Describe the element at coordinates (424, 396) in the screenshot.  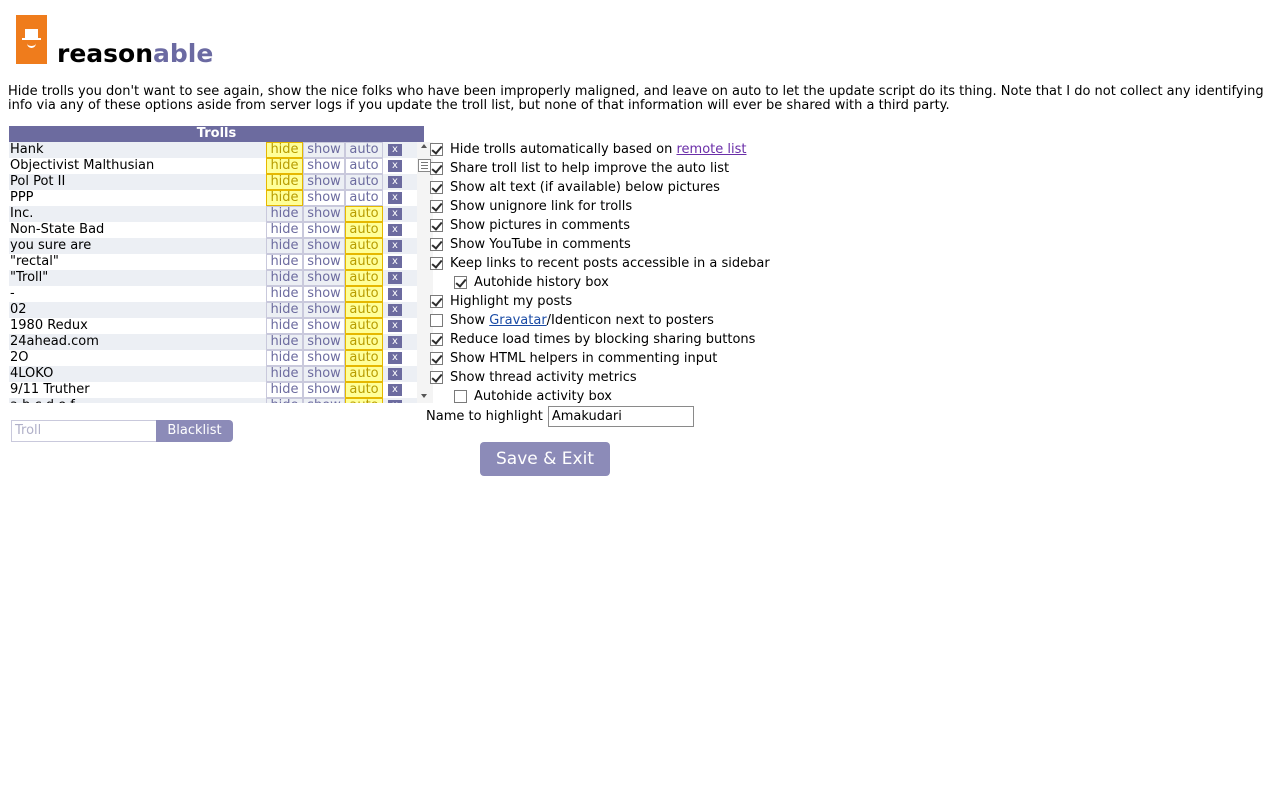
I see `scroll-down-icon` at that location.